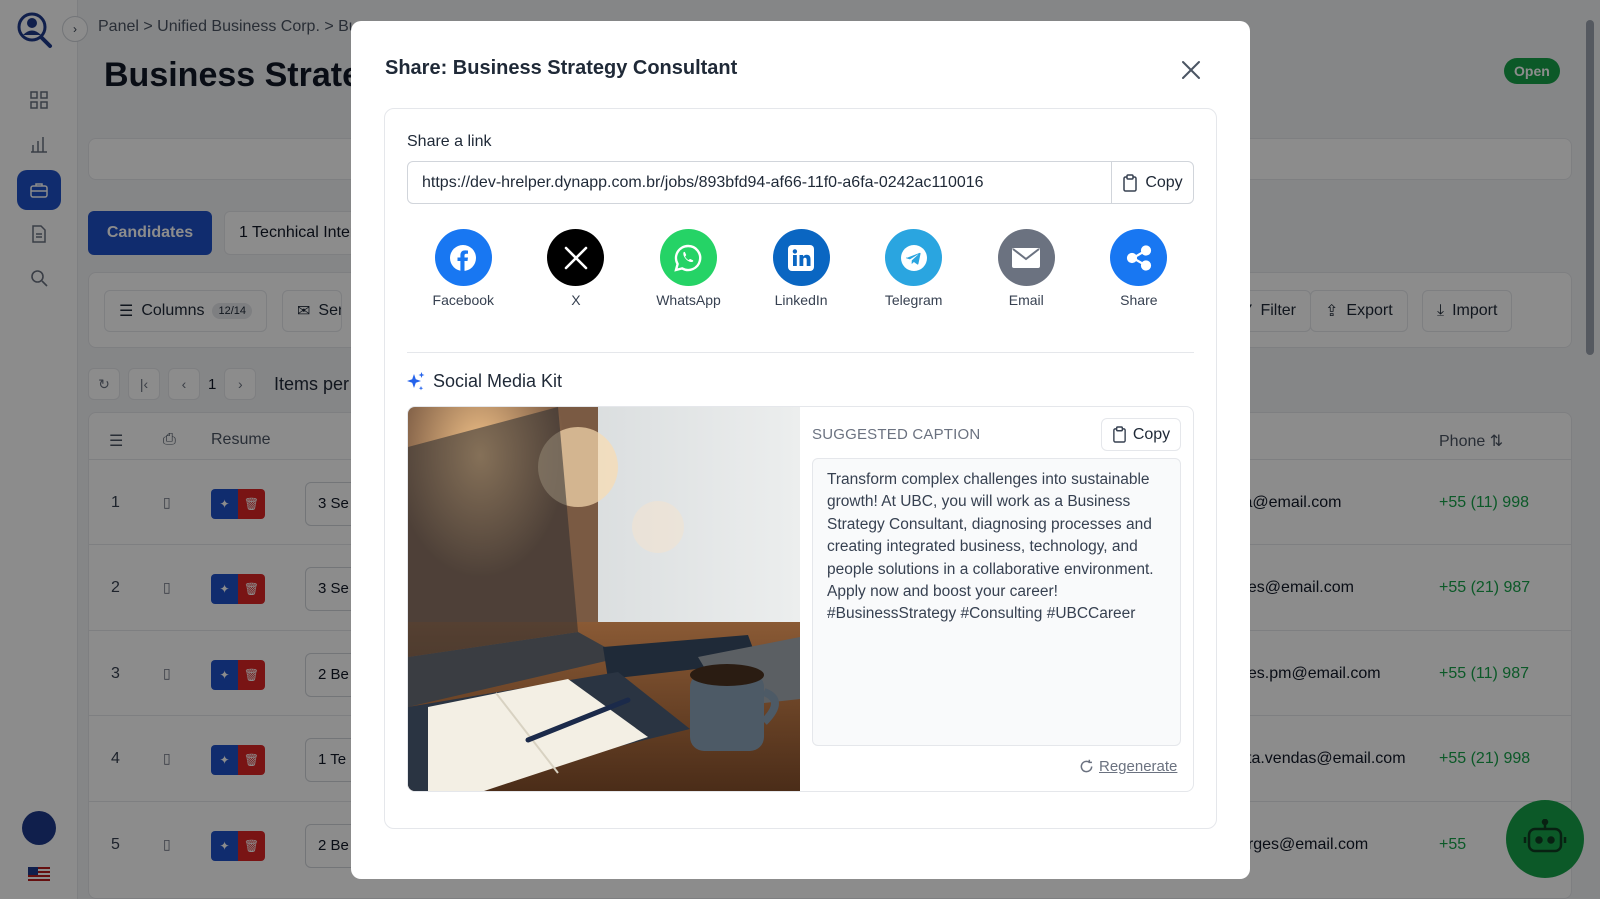 The width and height of the screenshot is (1600, 899). I want to click on telegram-icon, so click(914, 257).